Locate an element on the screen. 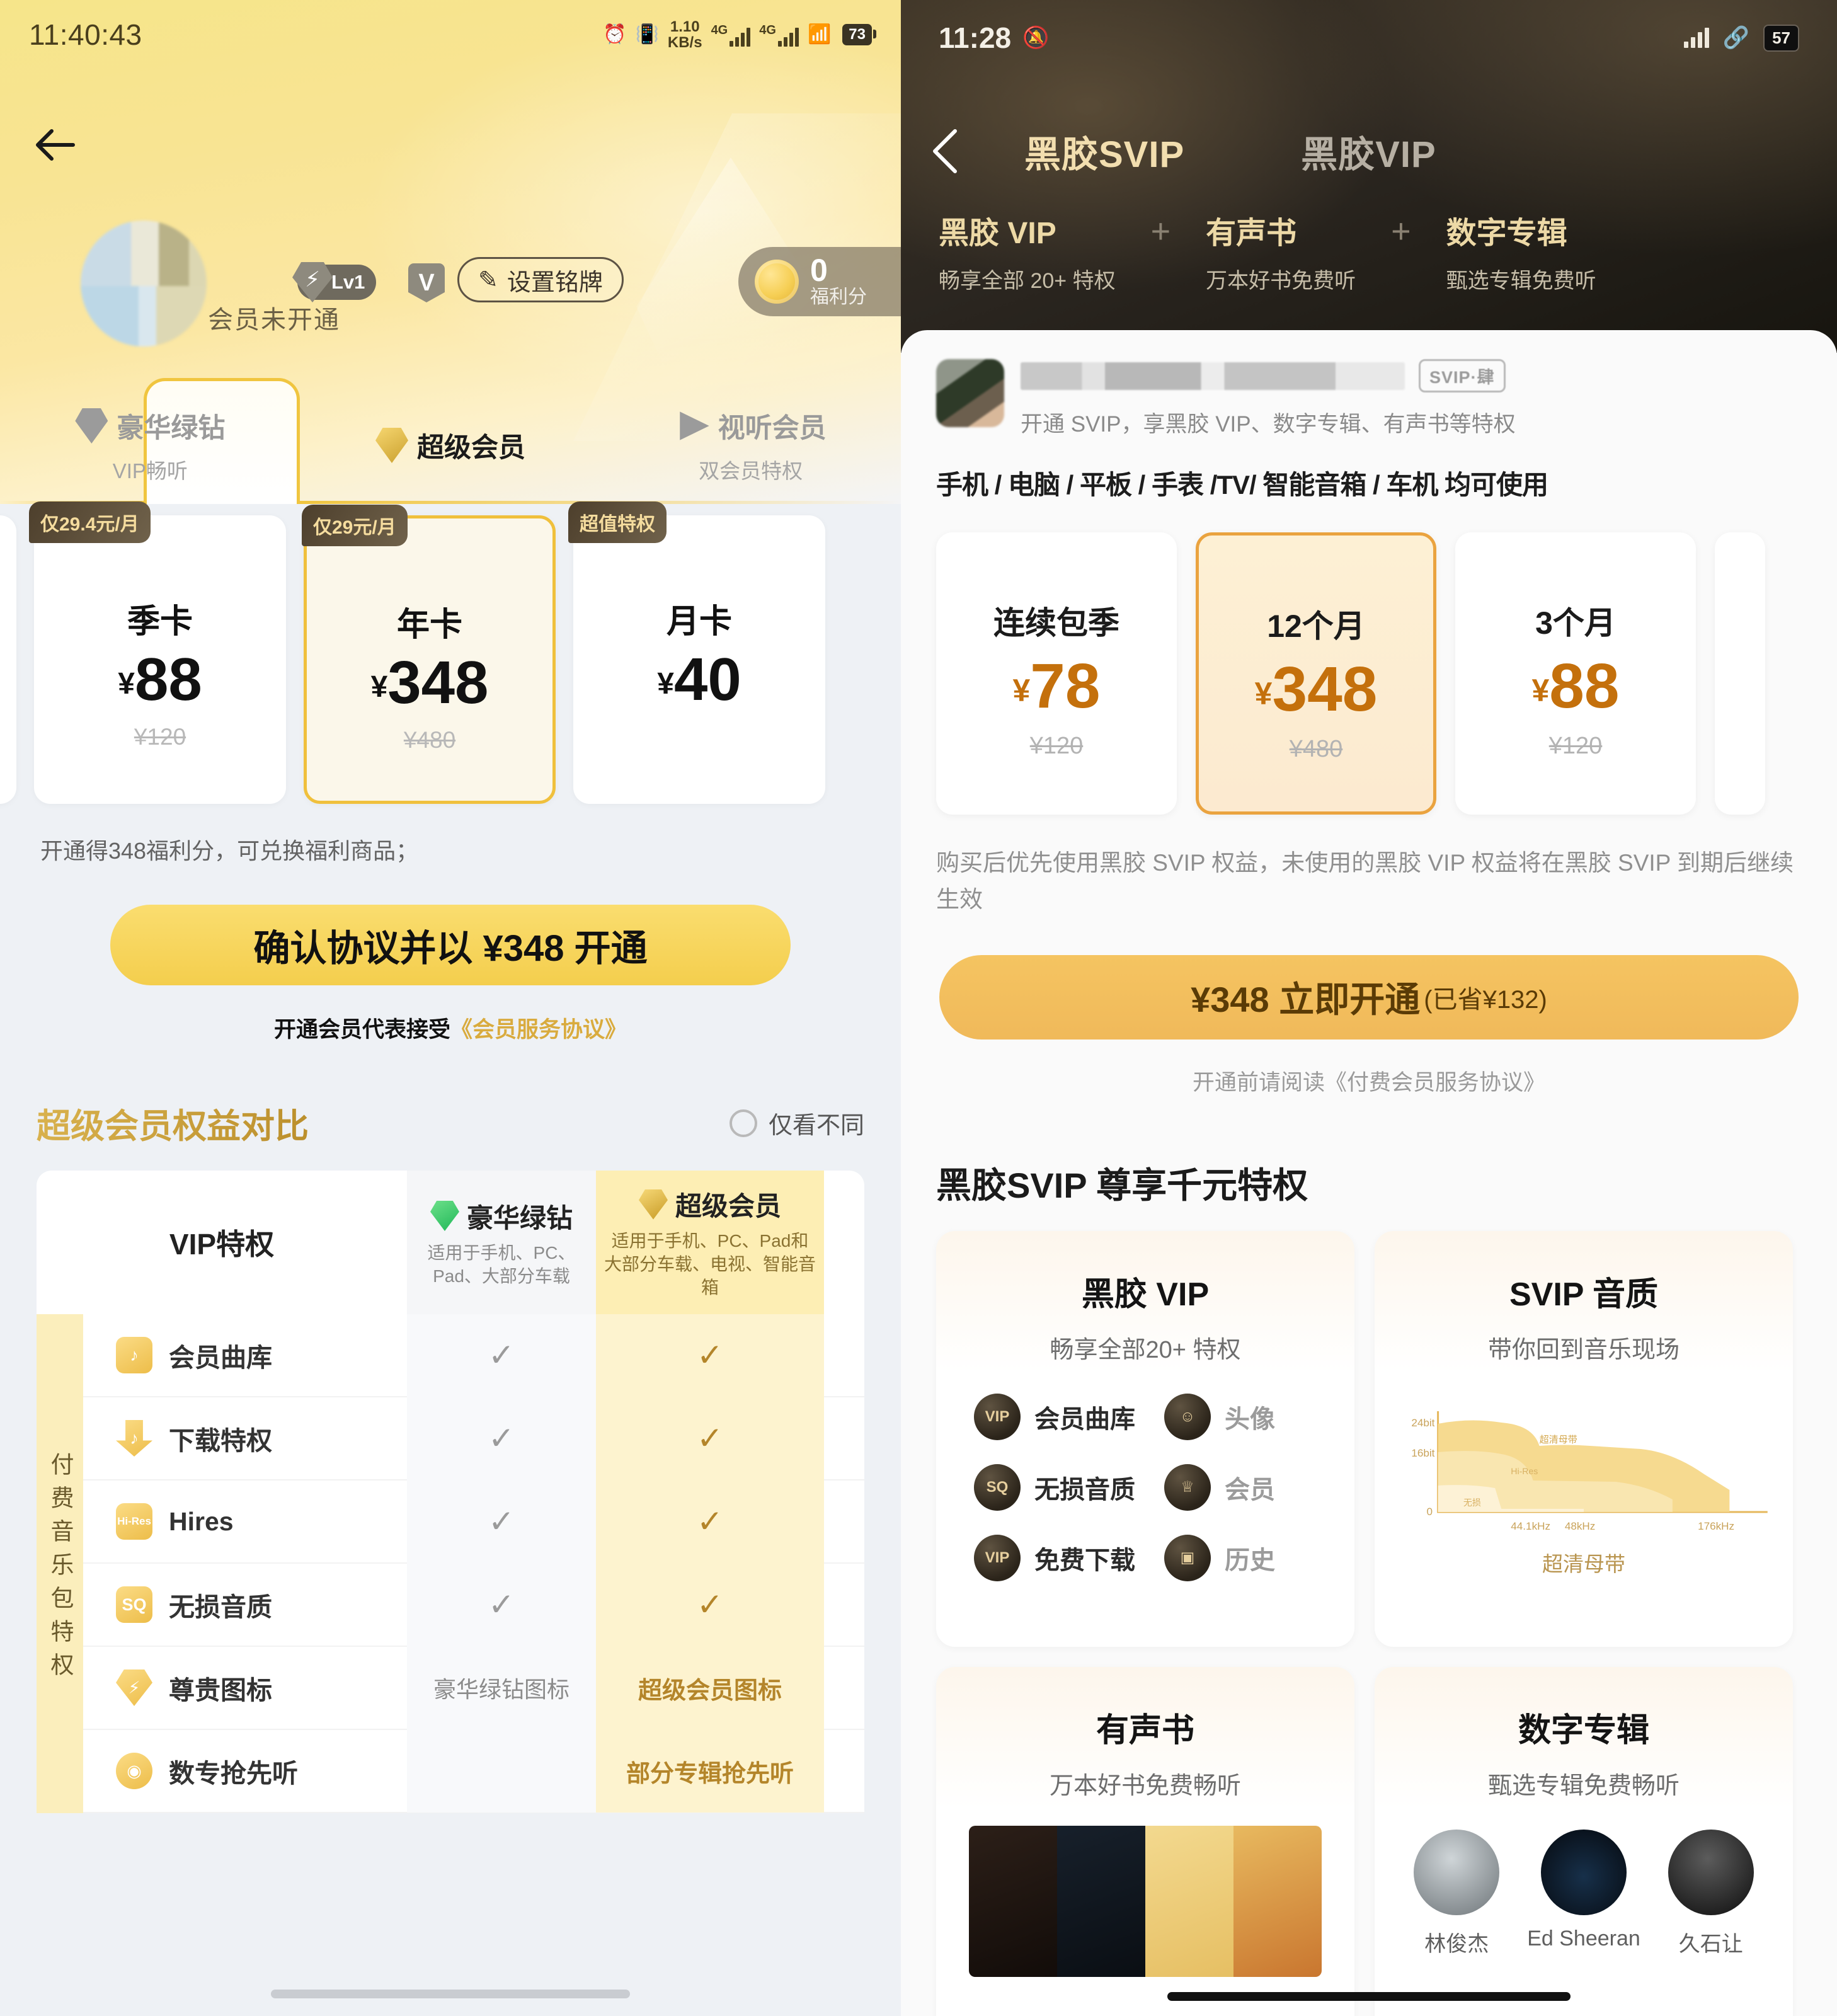 Image resolution: width=1837 pixels, height=2016 pixels. agreement-line: 开通会员代表接受《会员服务协议》 is located at coordinates (450, 1028).